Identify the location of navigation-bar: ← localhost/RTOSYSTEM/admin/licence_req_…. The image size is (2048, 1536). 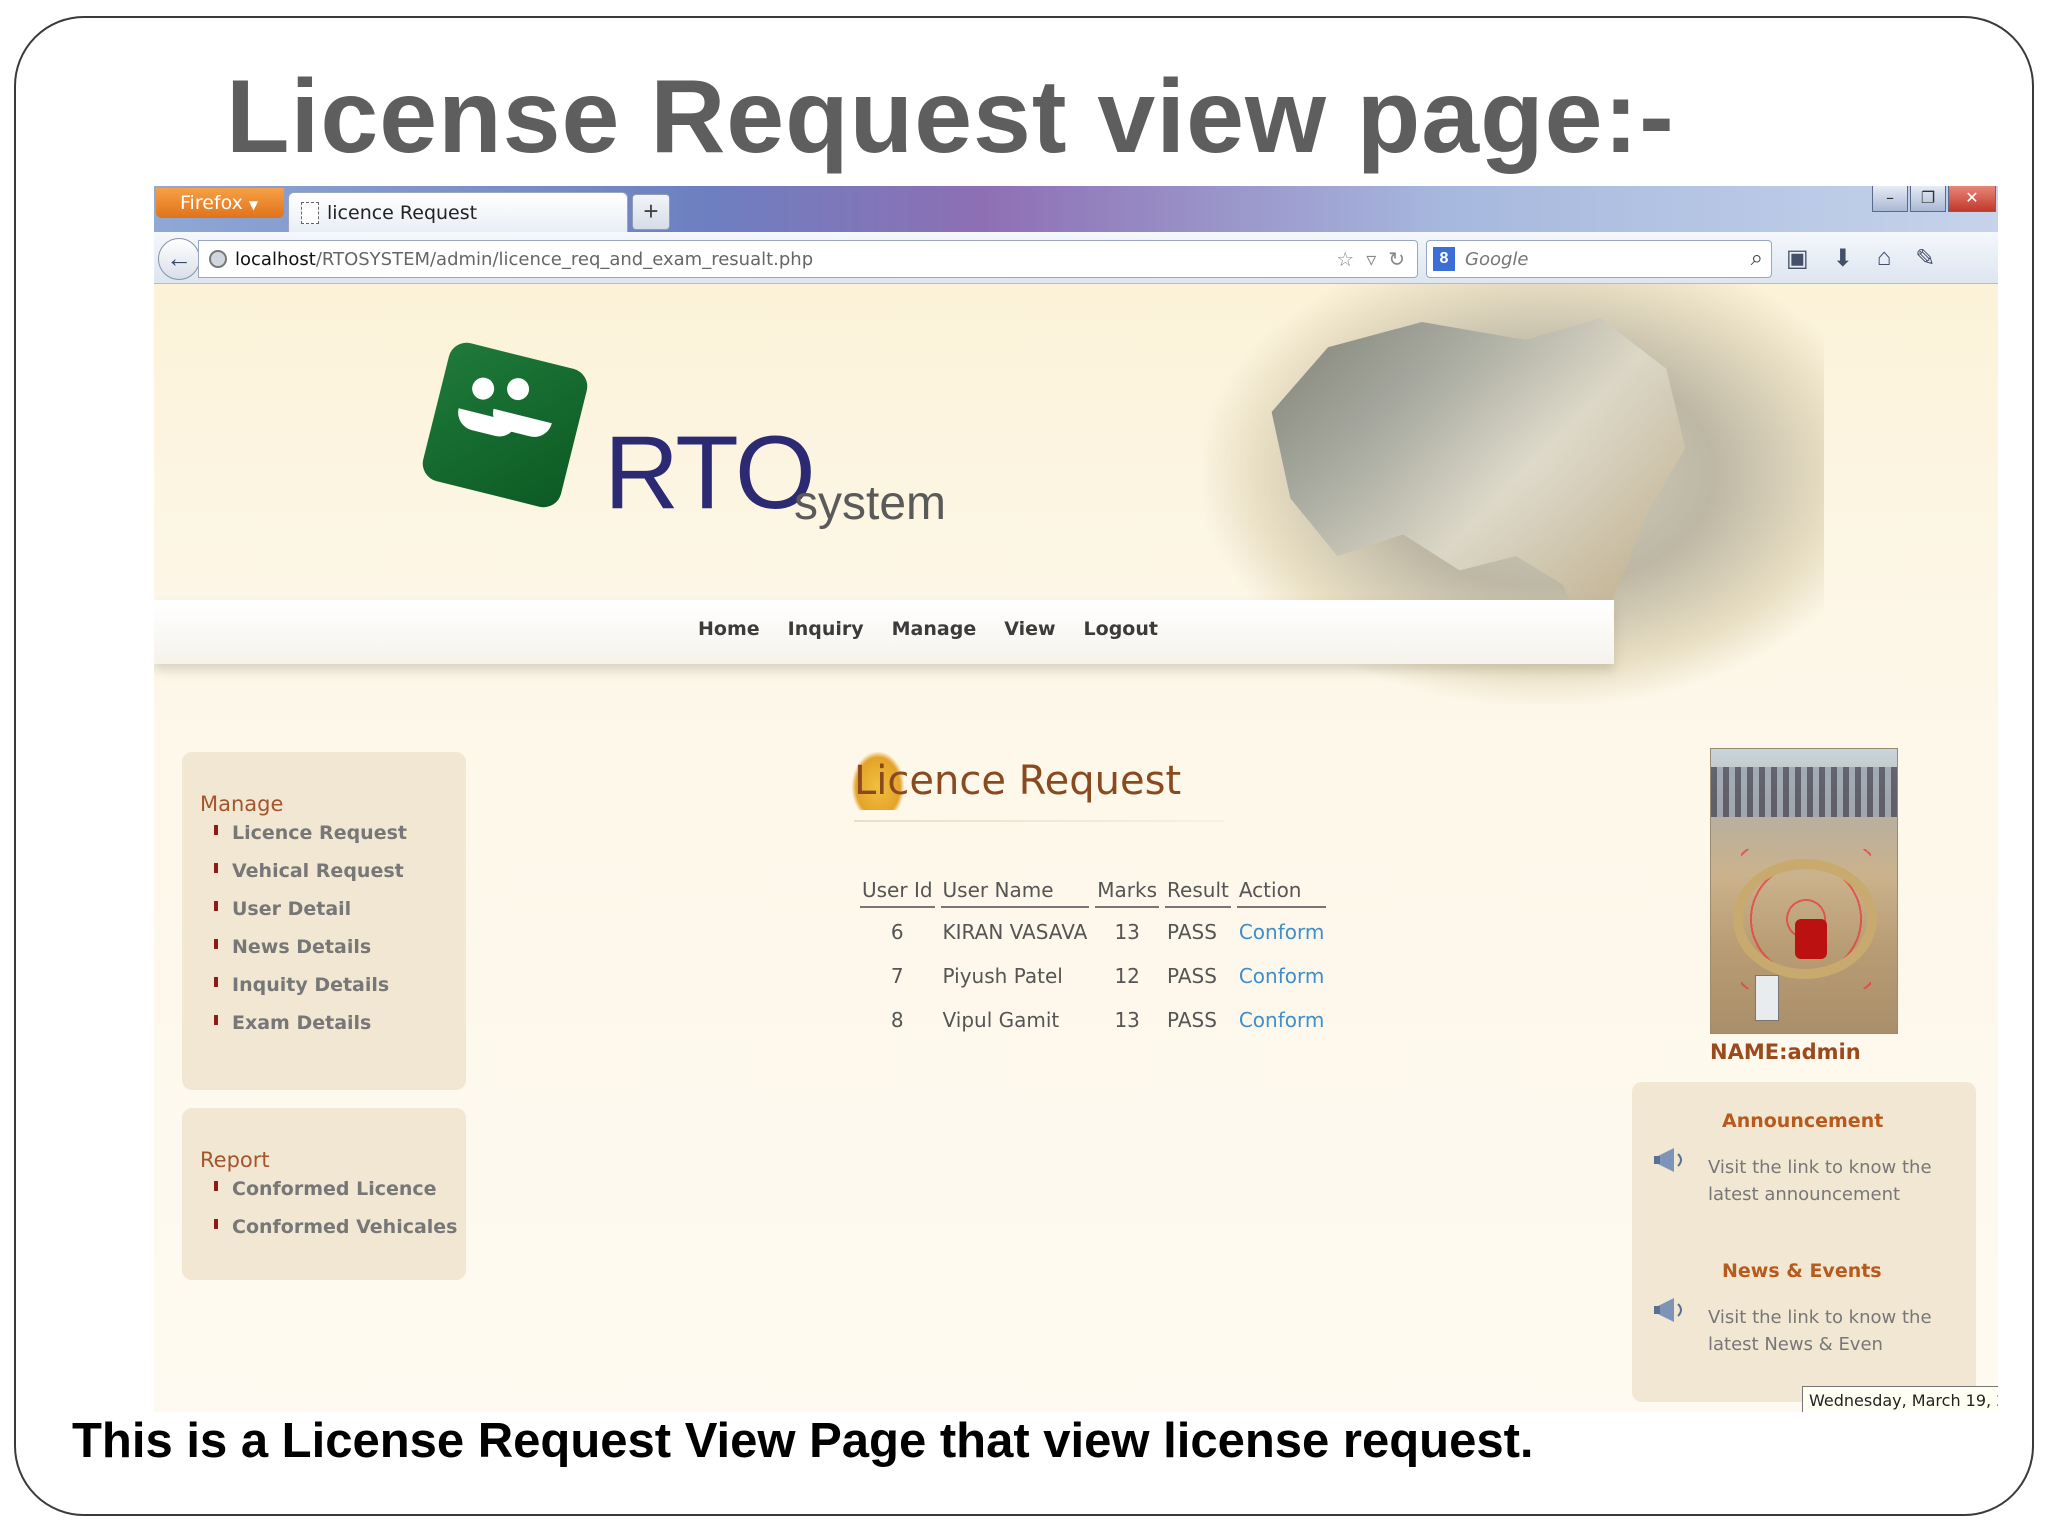
(1076, 258).